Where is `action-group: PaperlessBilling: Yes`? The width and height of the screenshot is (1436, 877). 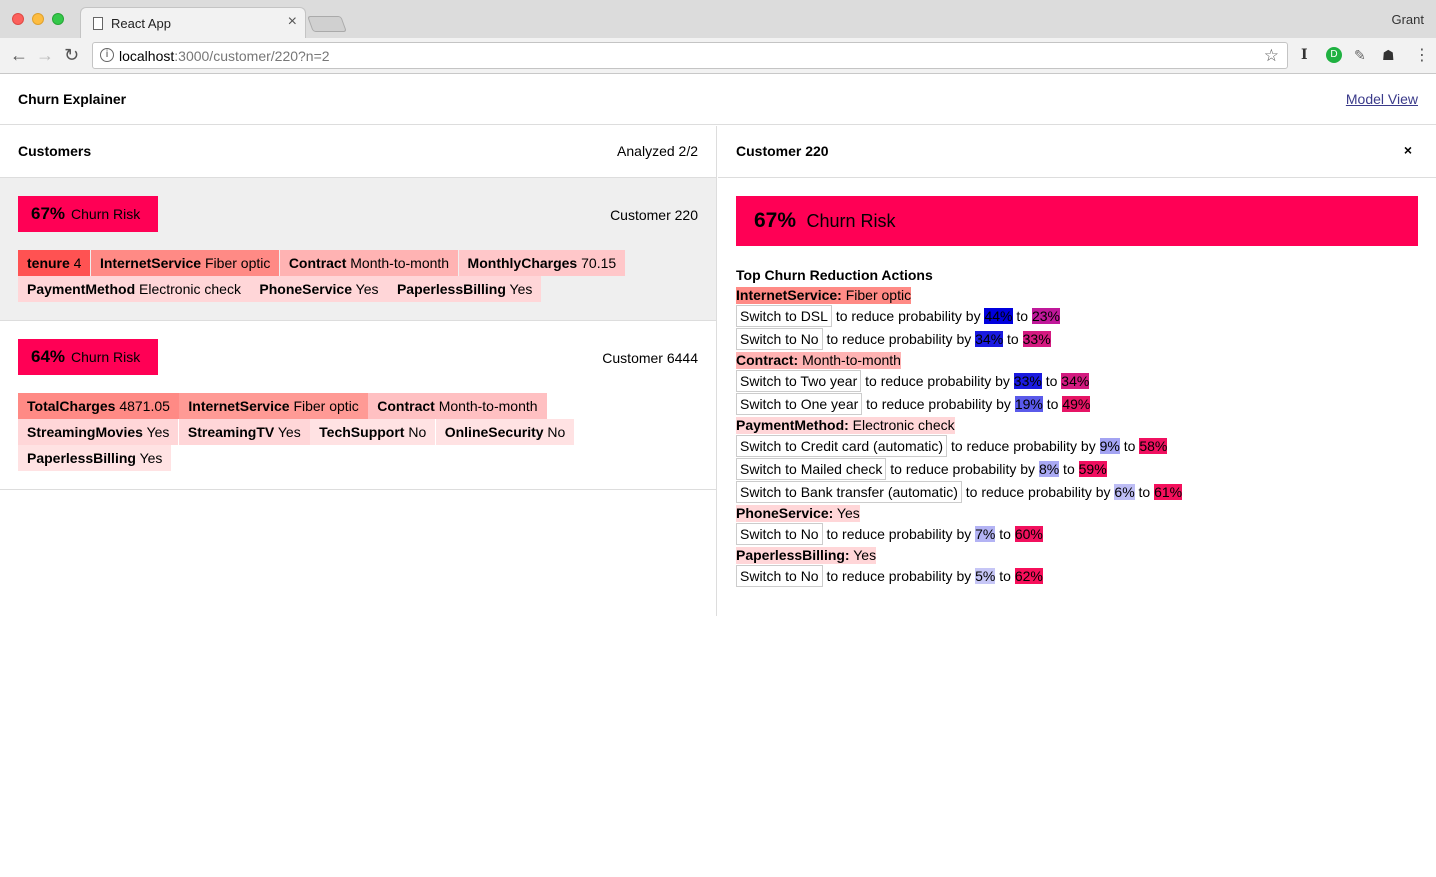
action-group: PaperlessBilling: Yes is located at coordinates (1076, 555).